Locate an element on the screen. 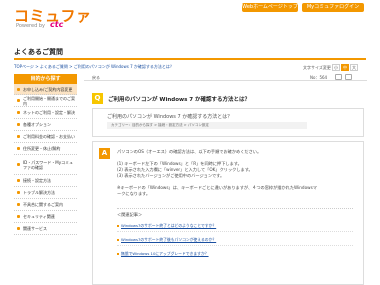 The image size is (380, 285). sidebar-item-troubleshoot: トラブル解決方法 is located at coordinates (45, 193).